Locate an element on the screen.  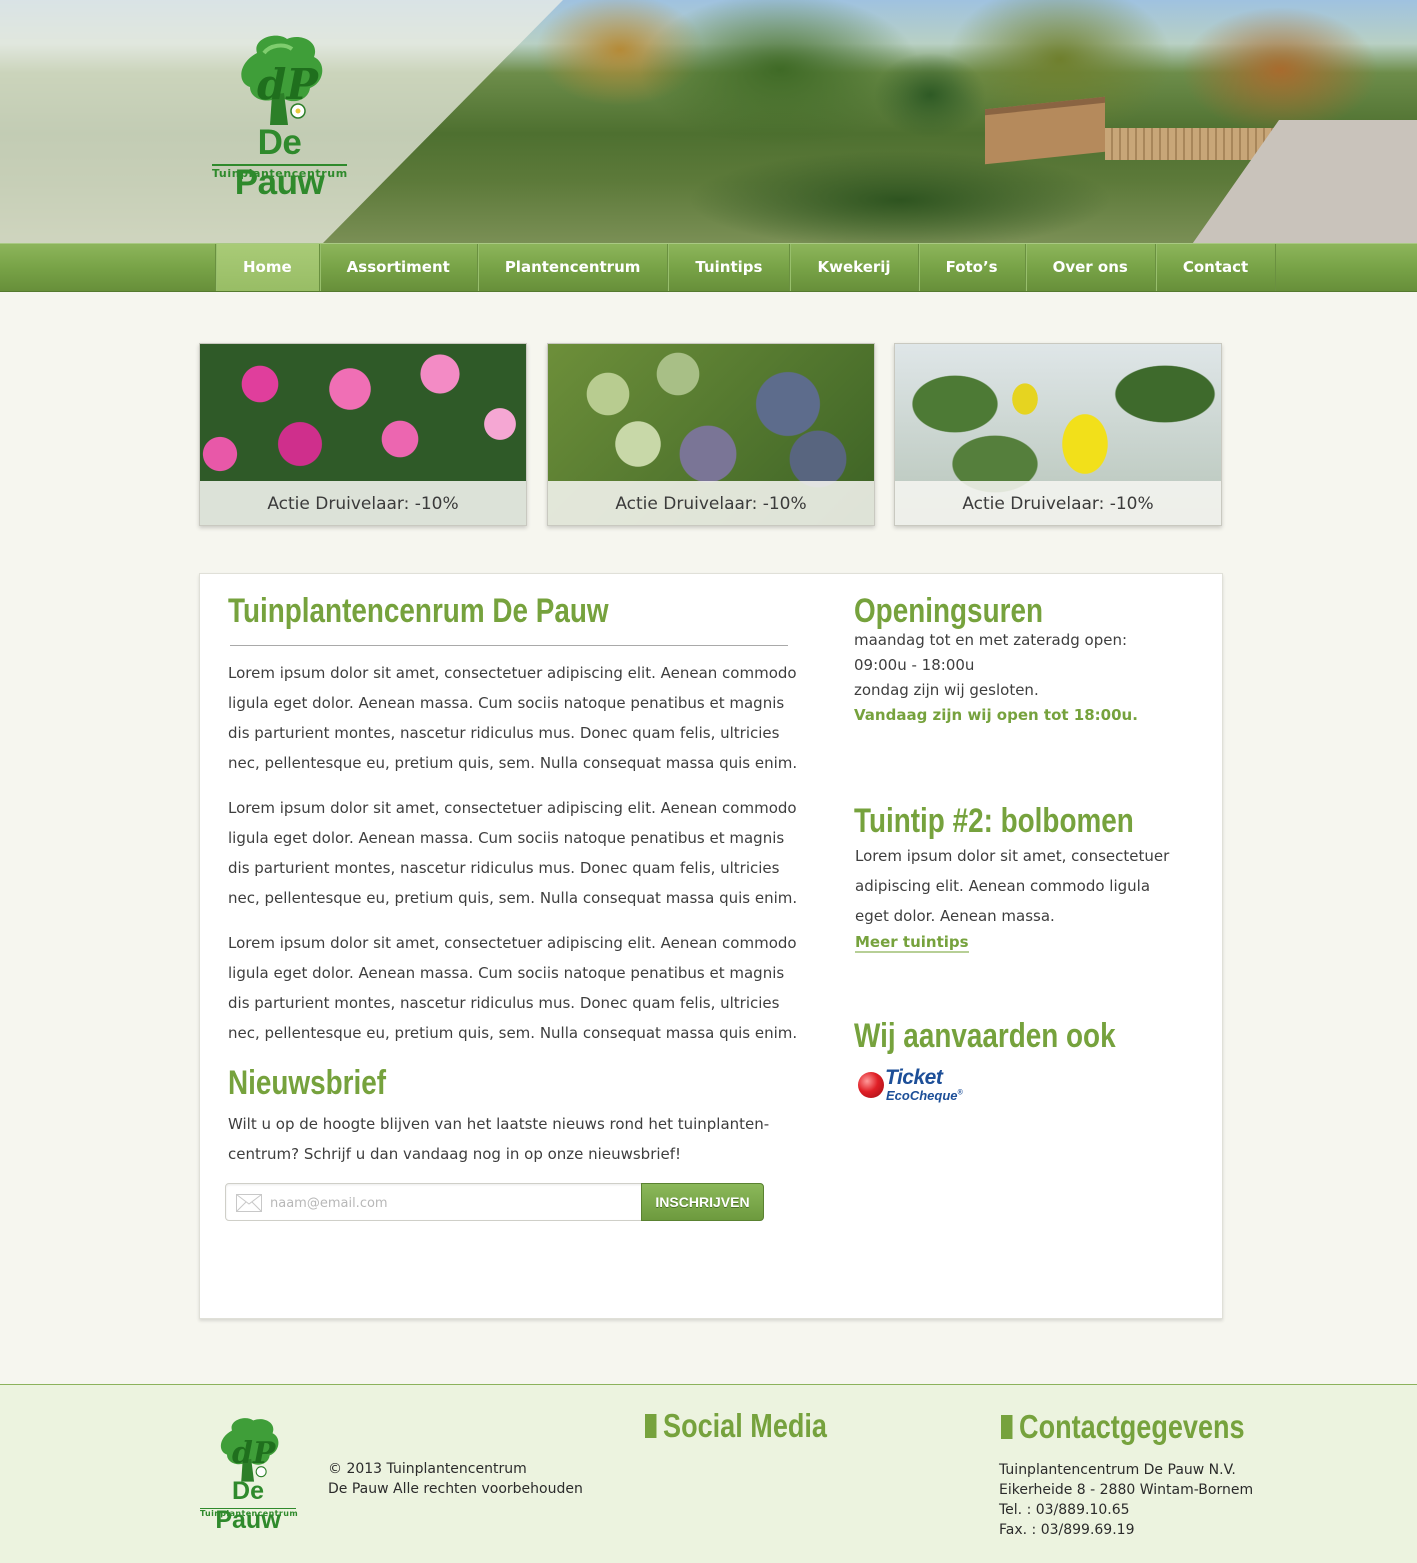
subscribe-button: INSCHRIJVEN is located at coordinates (702, 1202).